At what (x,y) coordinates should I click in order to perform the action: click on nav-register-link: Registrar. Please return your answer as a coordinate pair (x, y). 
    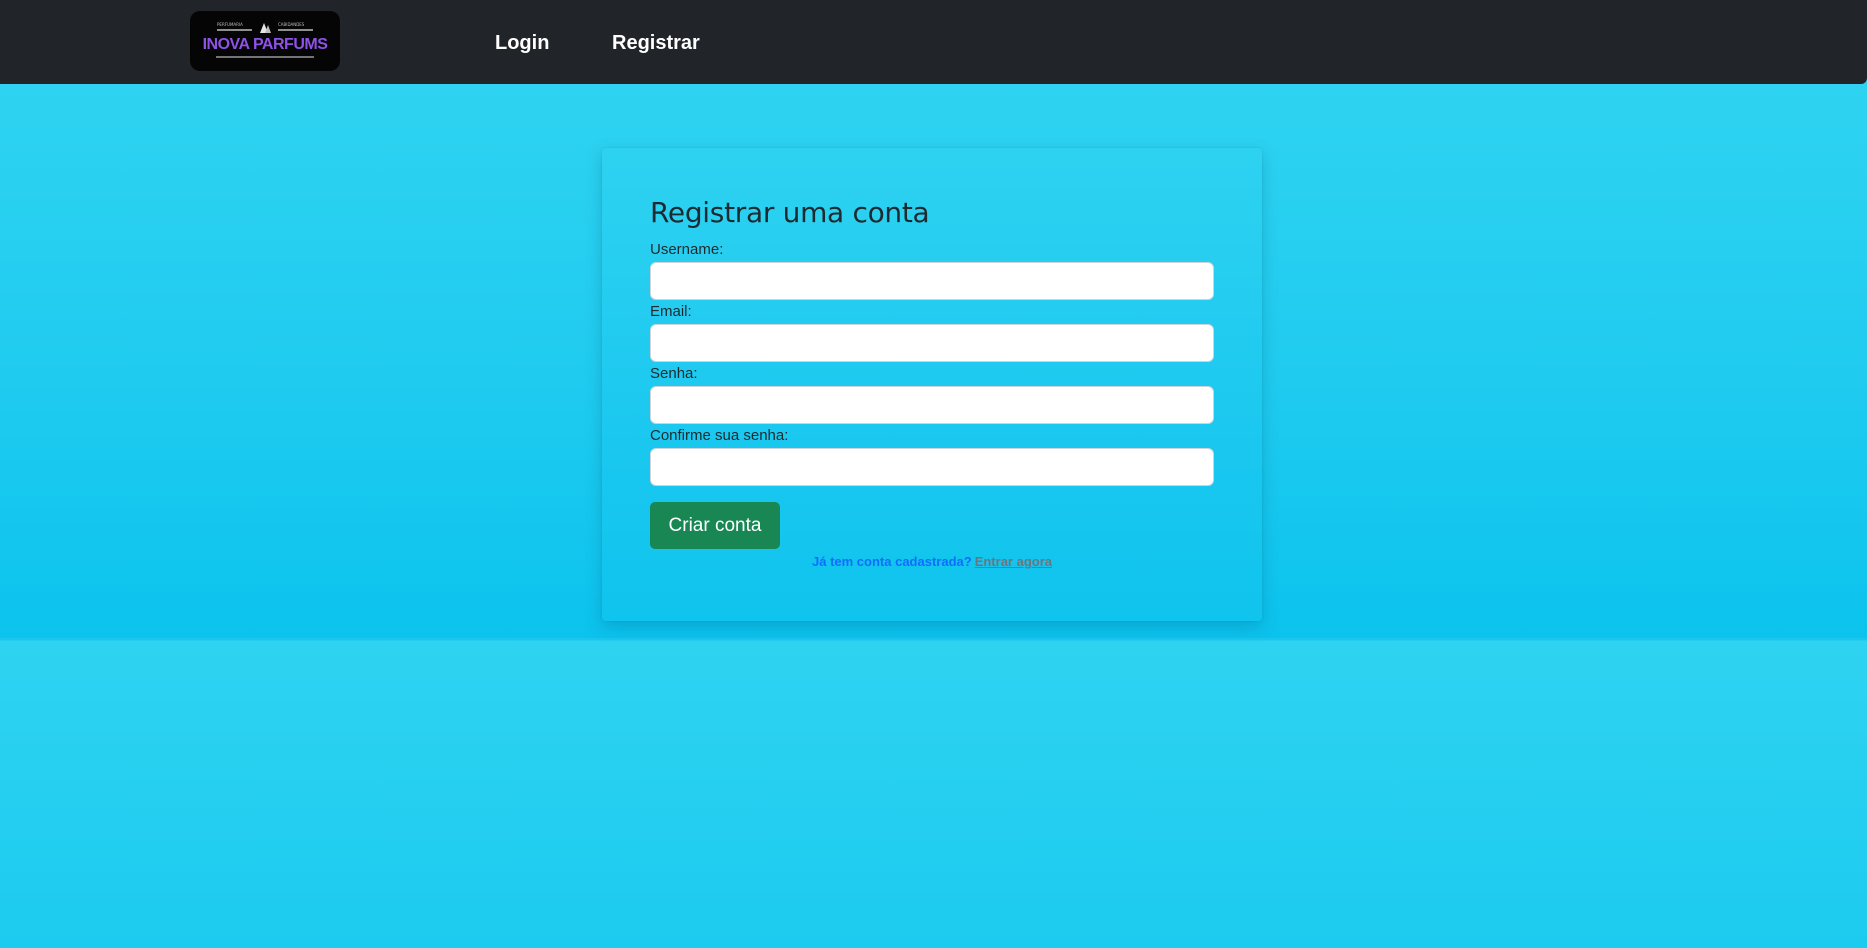
    Looking at the image, I should click on (656, 43).